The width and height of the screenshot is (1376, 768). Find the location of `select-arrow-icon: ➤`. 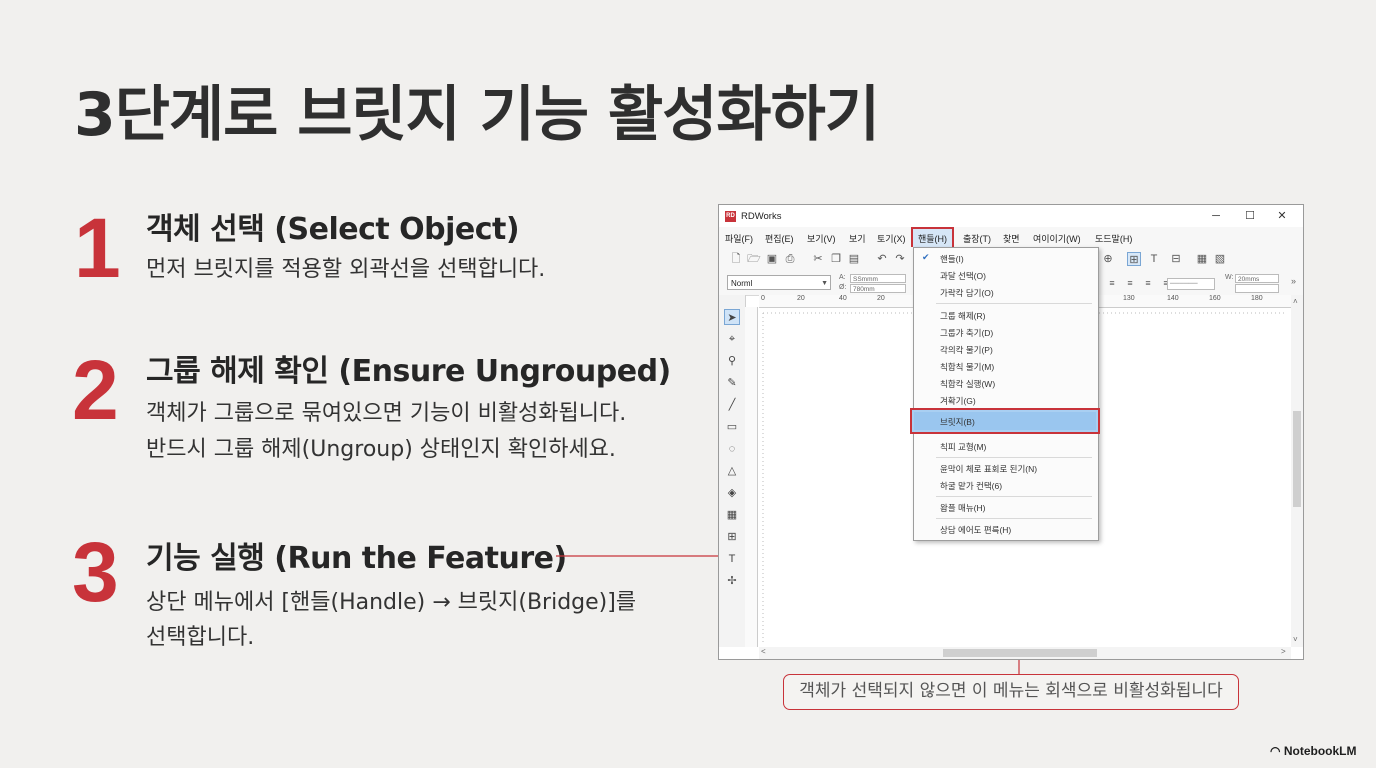

select-arrow-icon: ➤ is located at coordinates (732, 317).